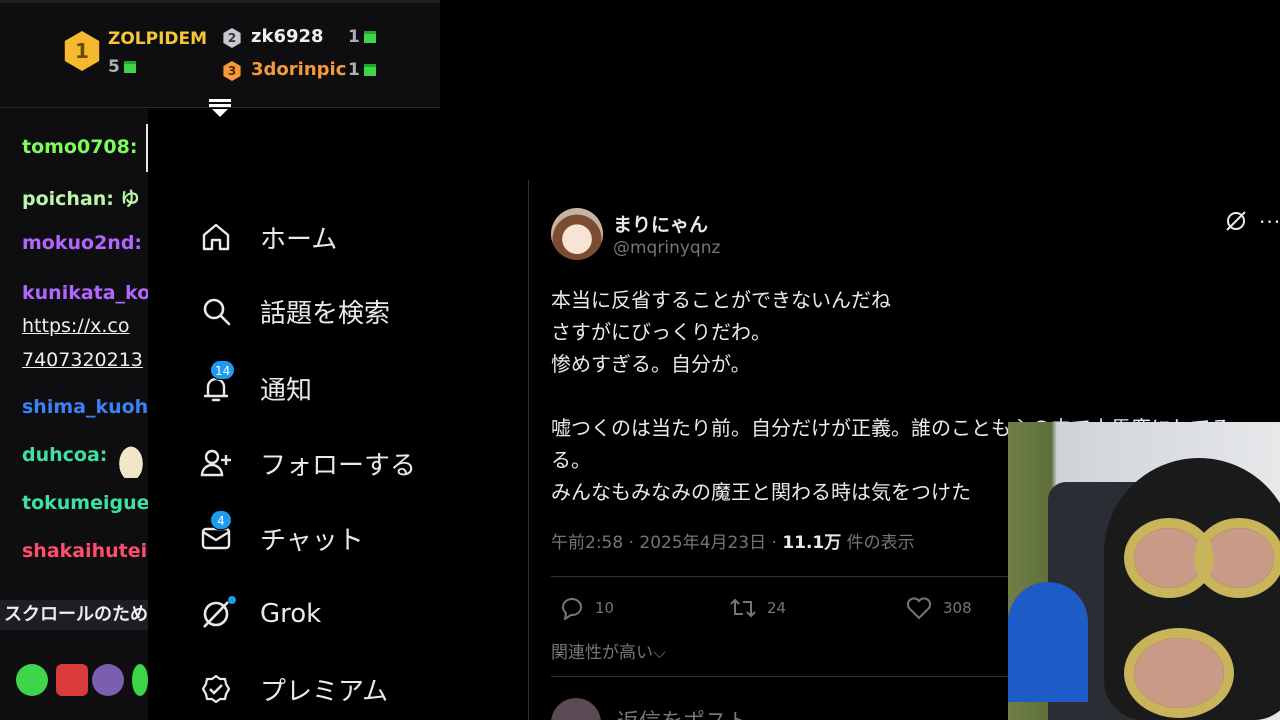  What do you see at coordinates (108, 680) in the screenshot?
I see `purple-emote` at bounding box center [108, 680].